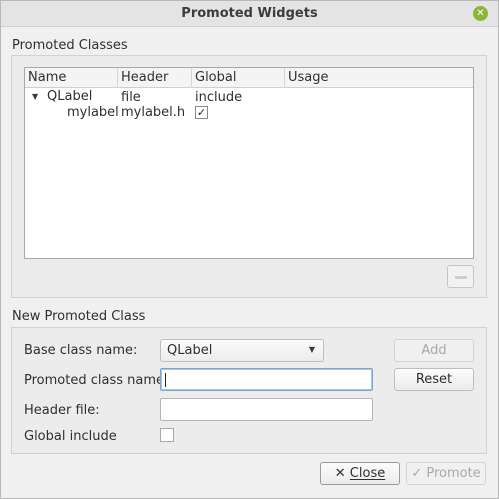 Image resolution: width=499 pixels, height=499 pixels. Describe the element at coordinates (70, 436) in the screenshot. I see `global-include-label: Global include` at that location.